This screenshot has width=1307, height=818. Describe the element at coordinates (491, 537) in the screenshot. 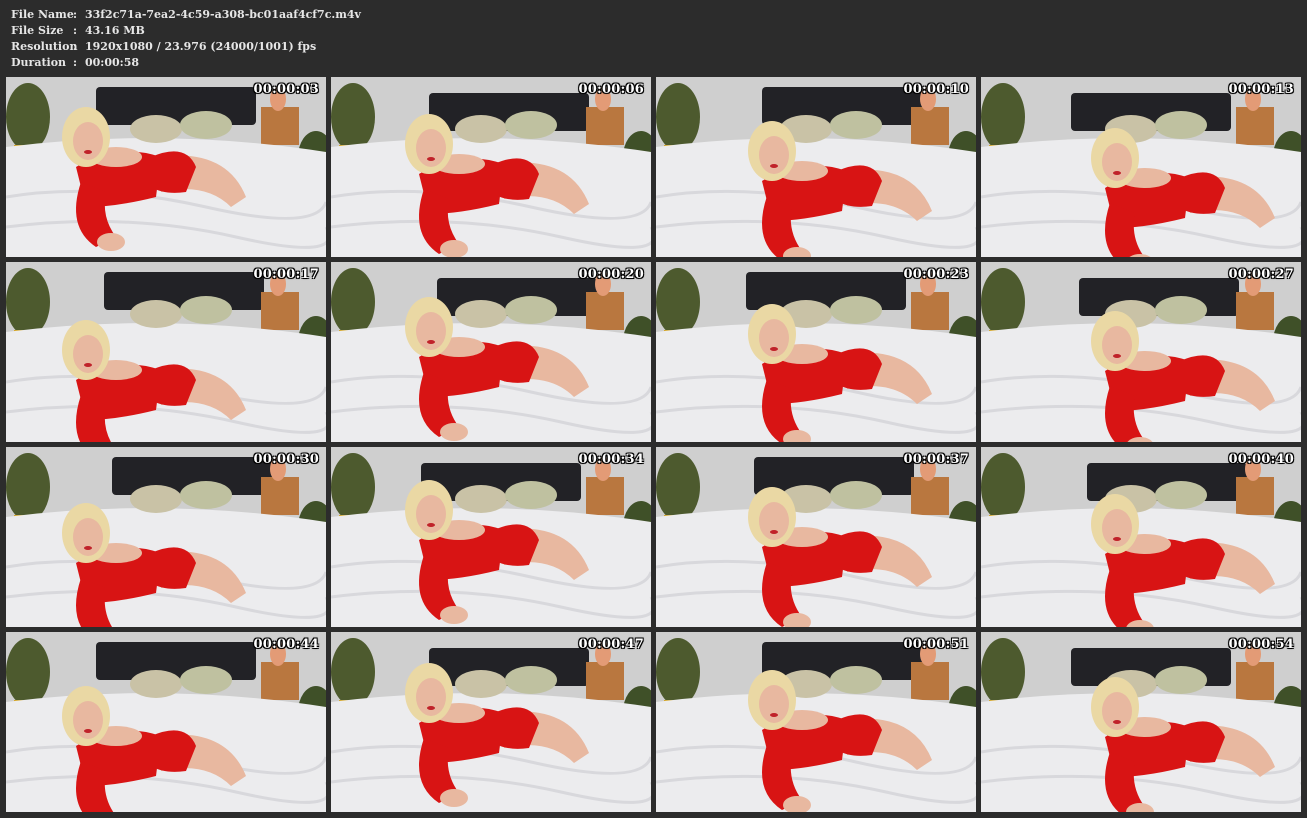

I see `video-thumbnail: 00:00:34` at that location.